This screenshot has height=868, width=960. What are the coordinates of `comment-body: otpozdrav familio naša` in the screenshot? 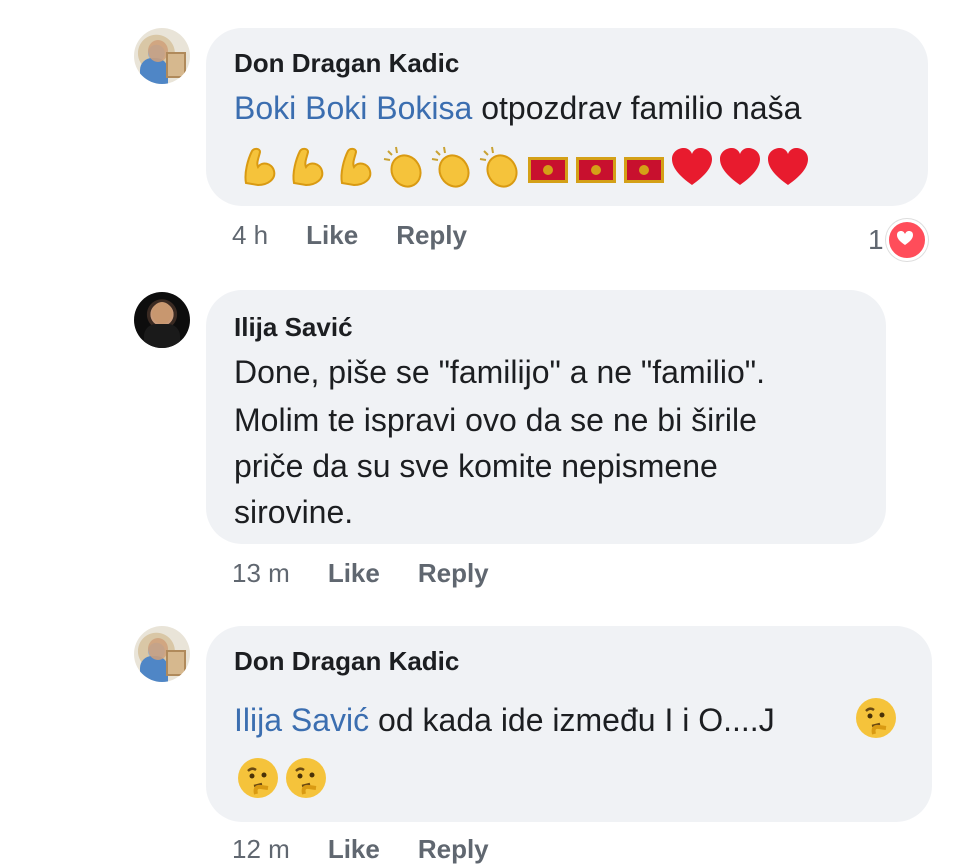 It's located at (637, 108).